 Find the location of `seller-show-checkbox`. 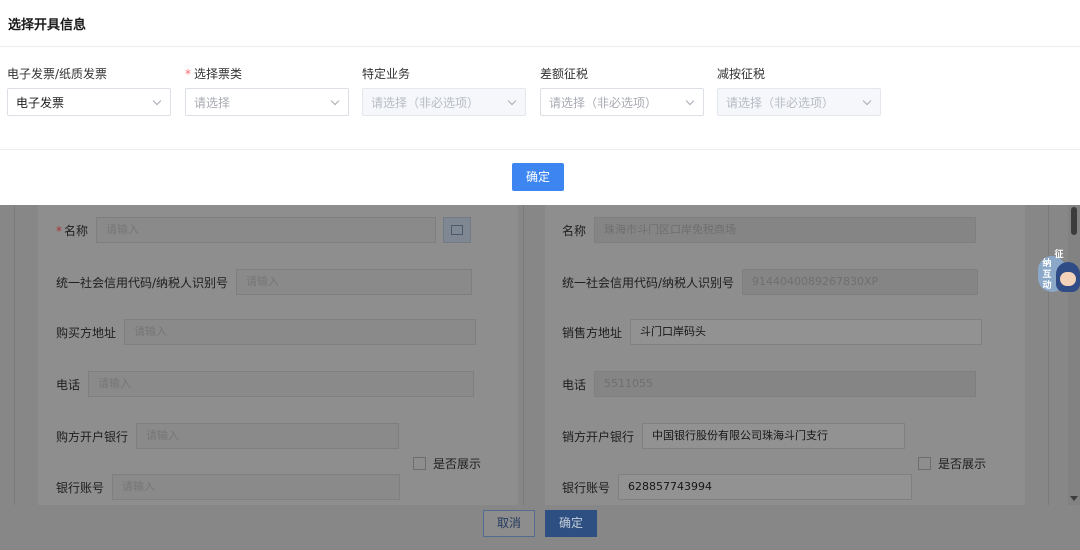

seller-show-checkbox is located at coordinates (924, 463).